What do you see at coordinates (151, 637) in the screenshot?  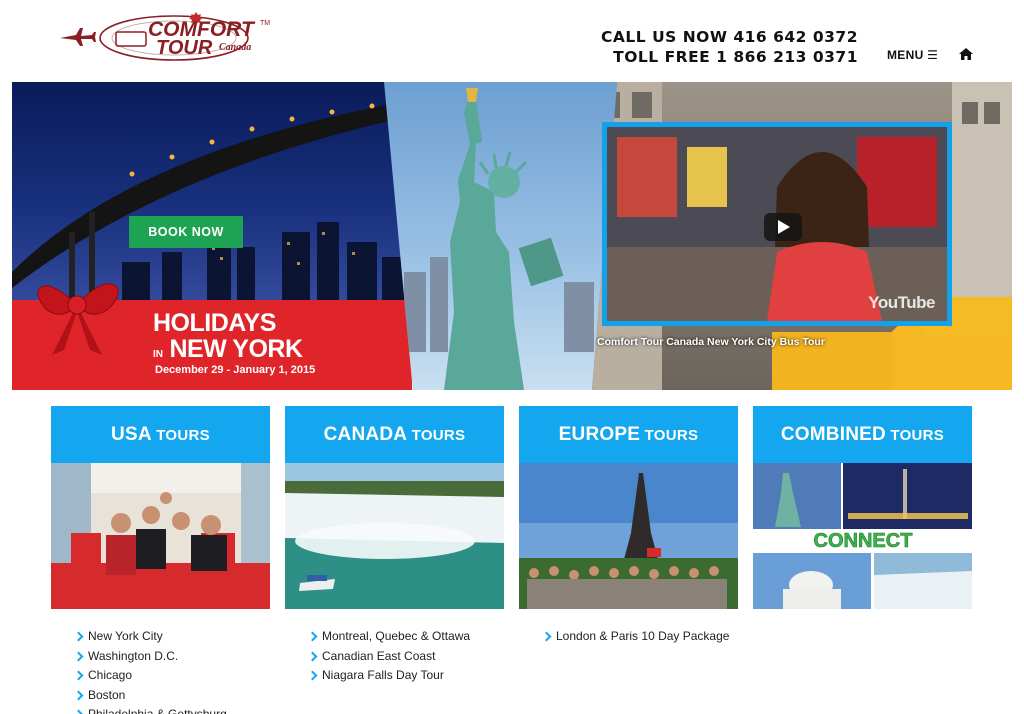 I see `list-item: New York City` at bounding box center [151, 637].